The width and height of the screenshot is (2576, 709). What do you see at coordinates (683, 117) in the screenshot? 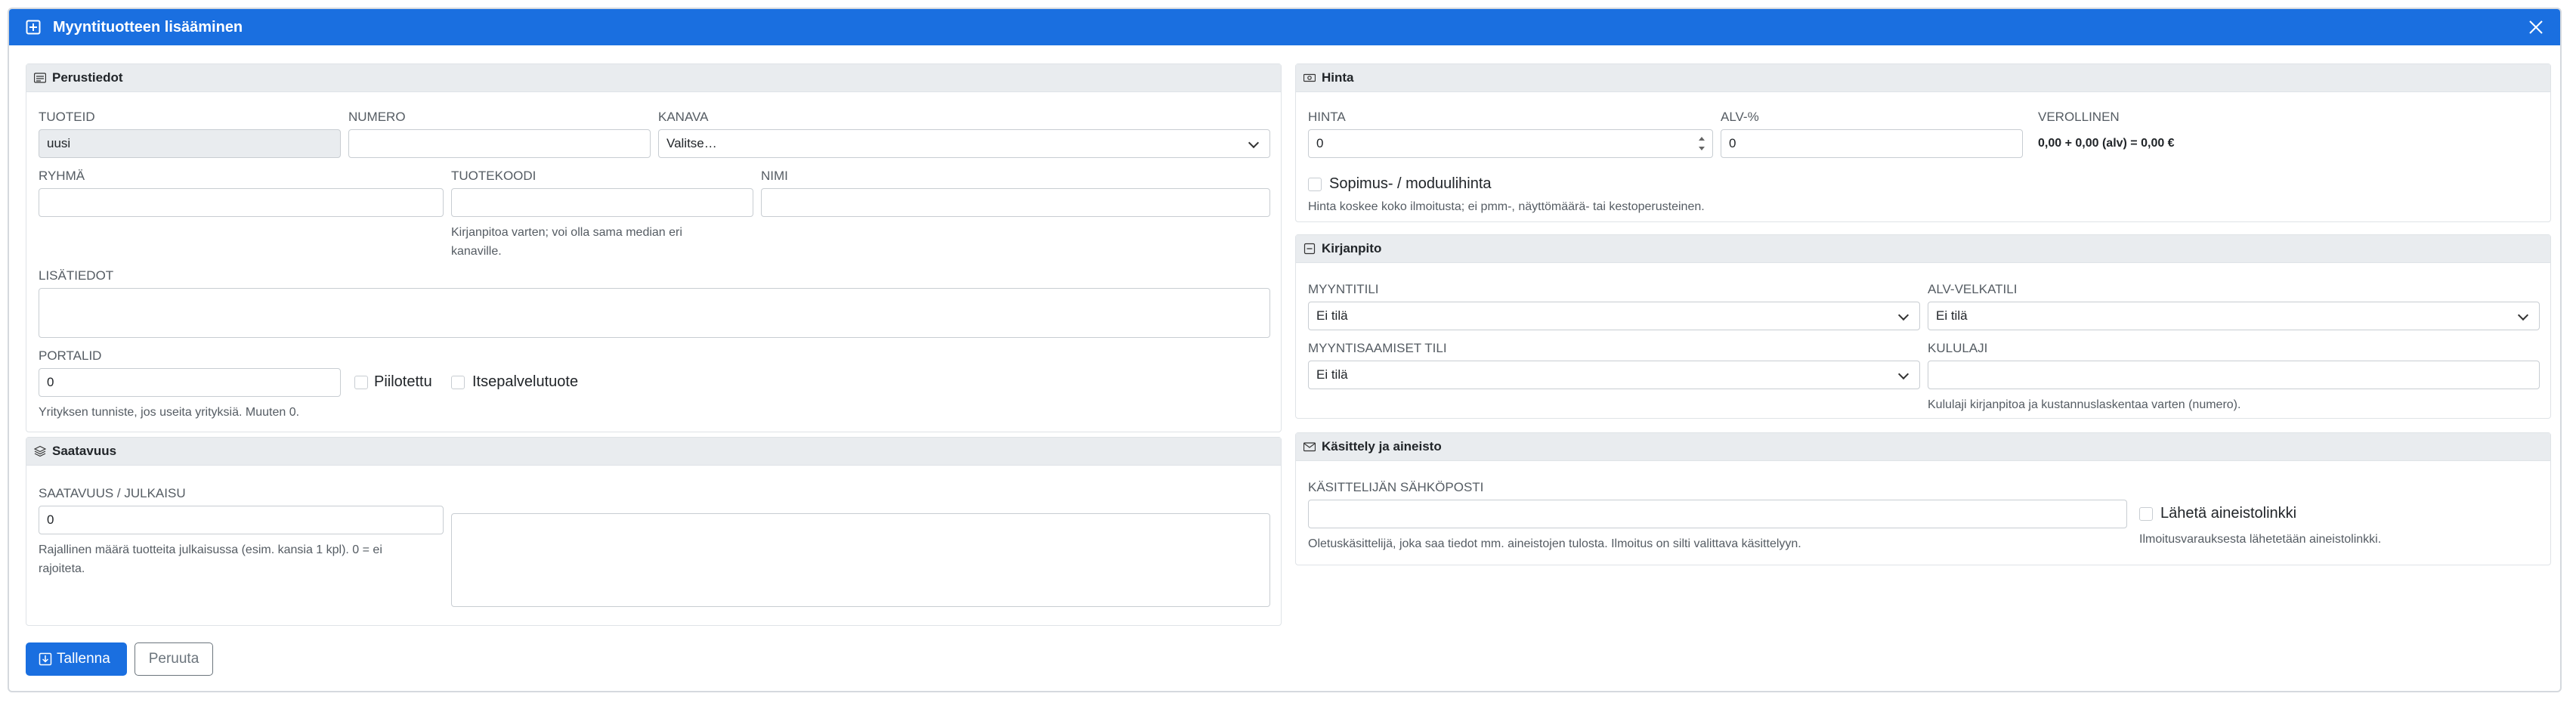
I see `kanava-label: KANAVA` at bounding box center [683, 117].